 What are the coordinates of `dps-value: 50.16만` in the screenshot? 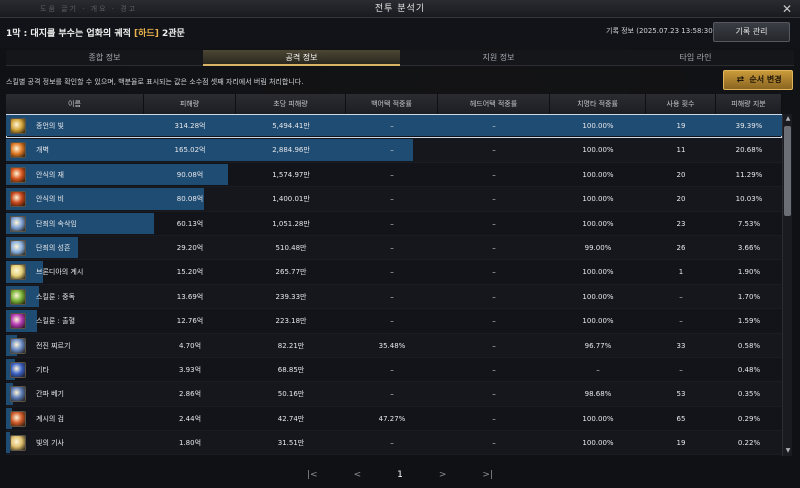 It's located at (291, 394).